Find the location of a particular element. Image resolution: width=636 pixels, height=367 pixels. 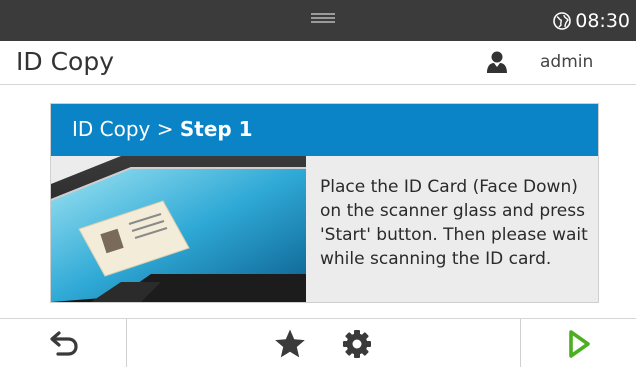

card-header: ID Copy > Step 1 is located at coordinates (324, 130).